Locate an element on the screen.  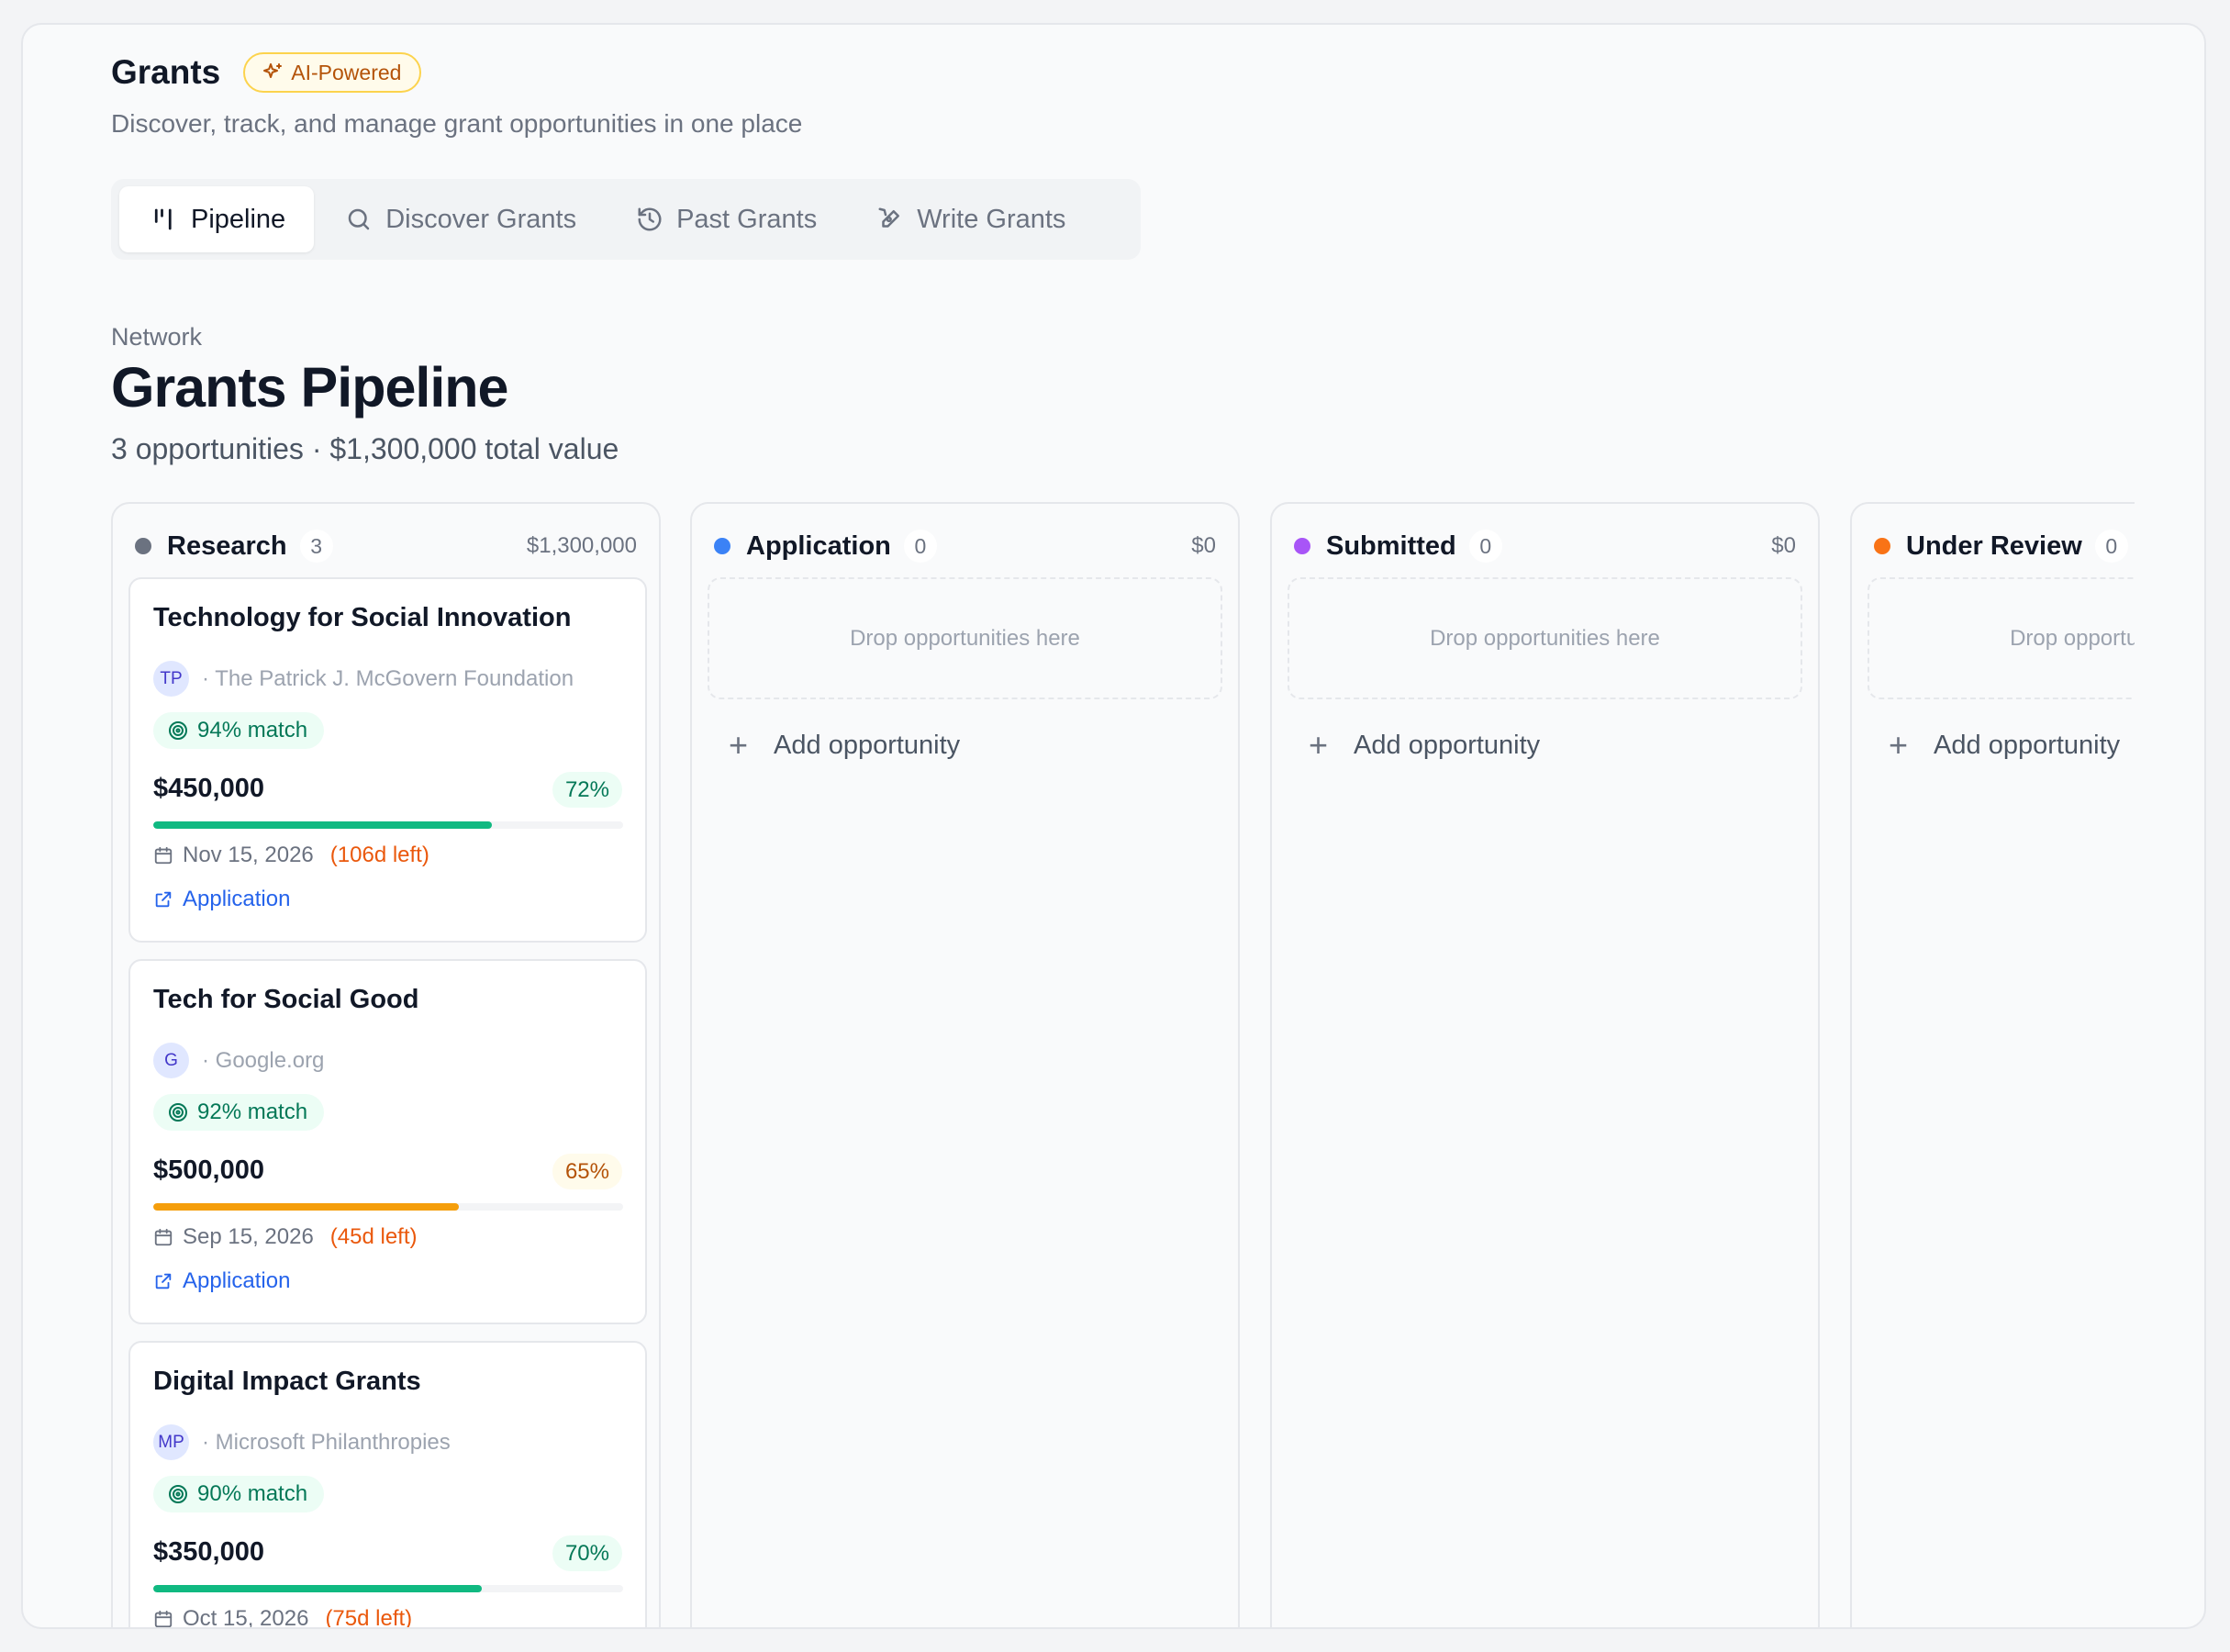
pipeline-summary: 3 opportunities · $1,300,000 total value is located at coordinates (365, 449).